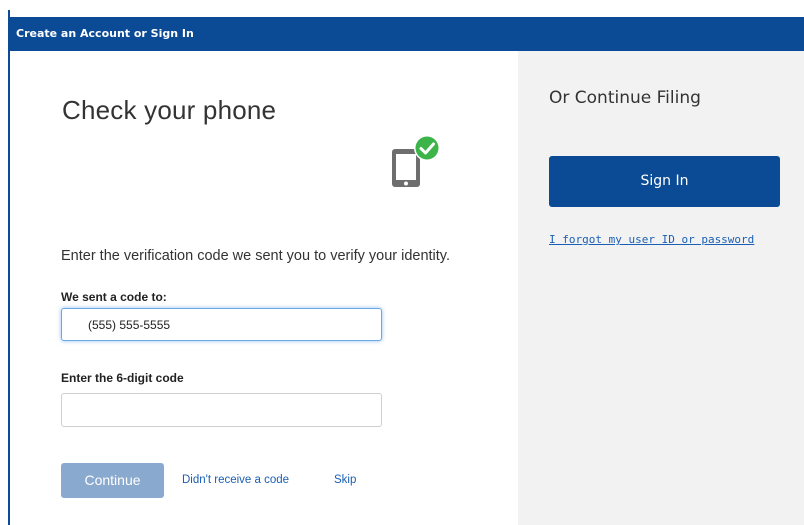 This screenshot has height=525, width=804. I want to click on phone-number-value: (555) 555-5555, so click(129, 325).